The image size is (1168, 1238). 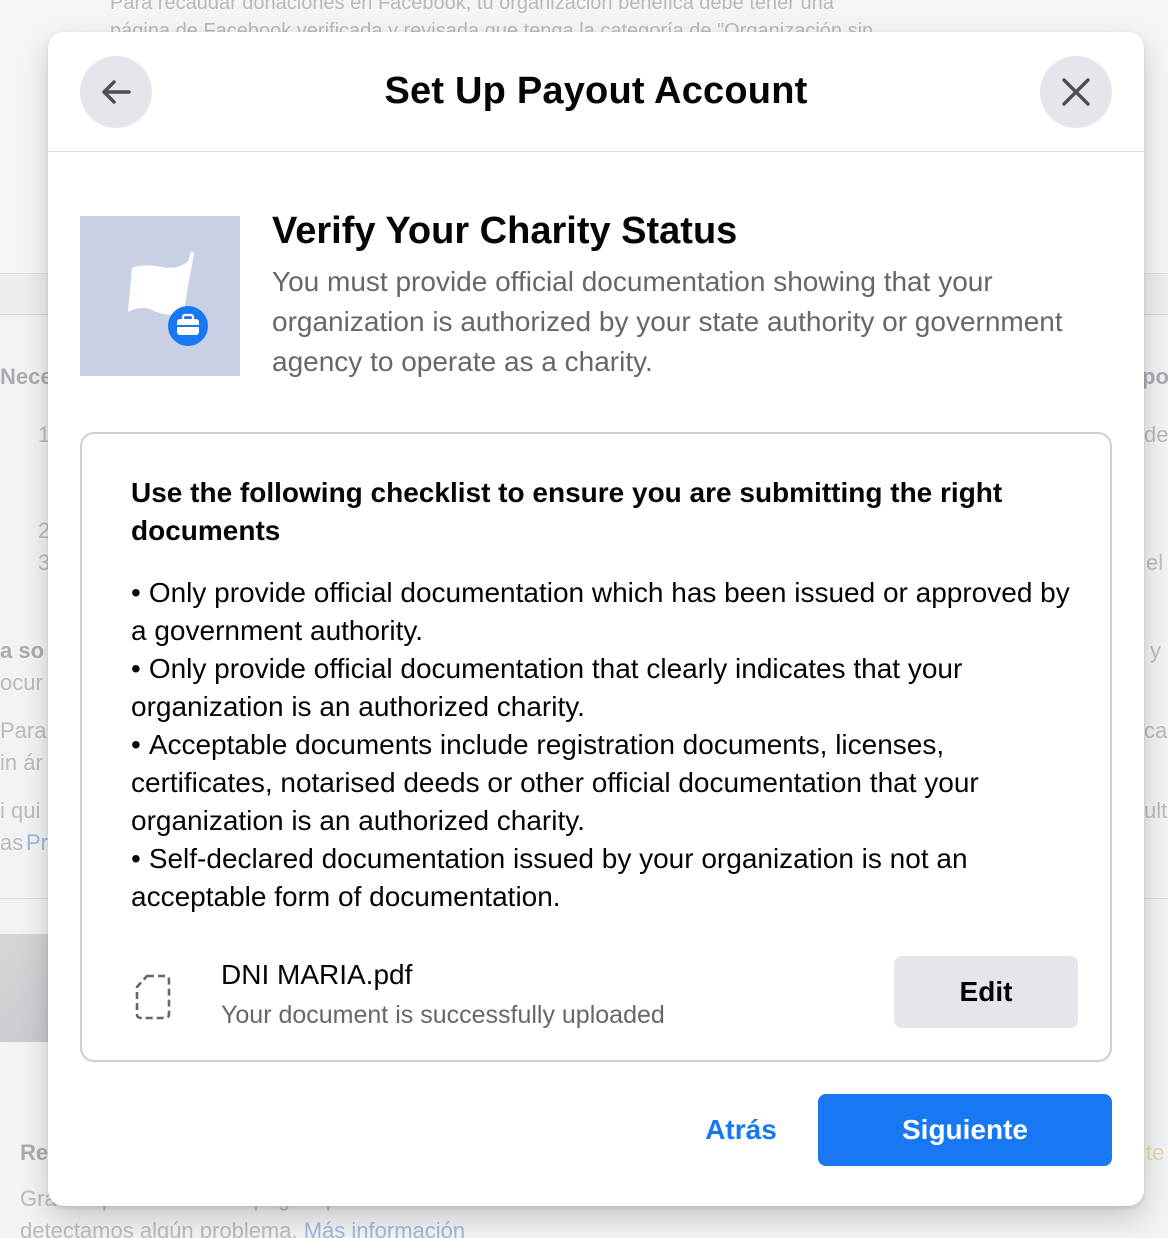 I want to click on background-fragment: i qui, so click(x=20, y=810).